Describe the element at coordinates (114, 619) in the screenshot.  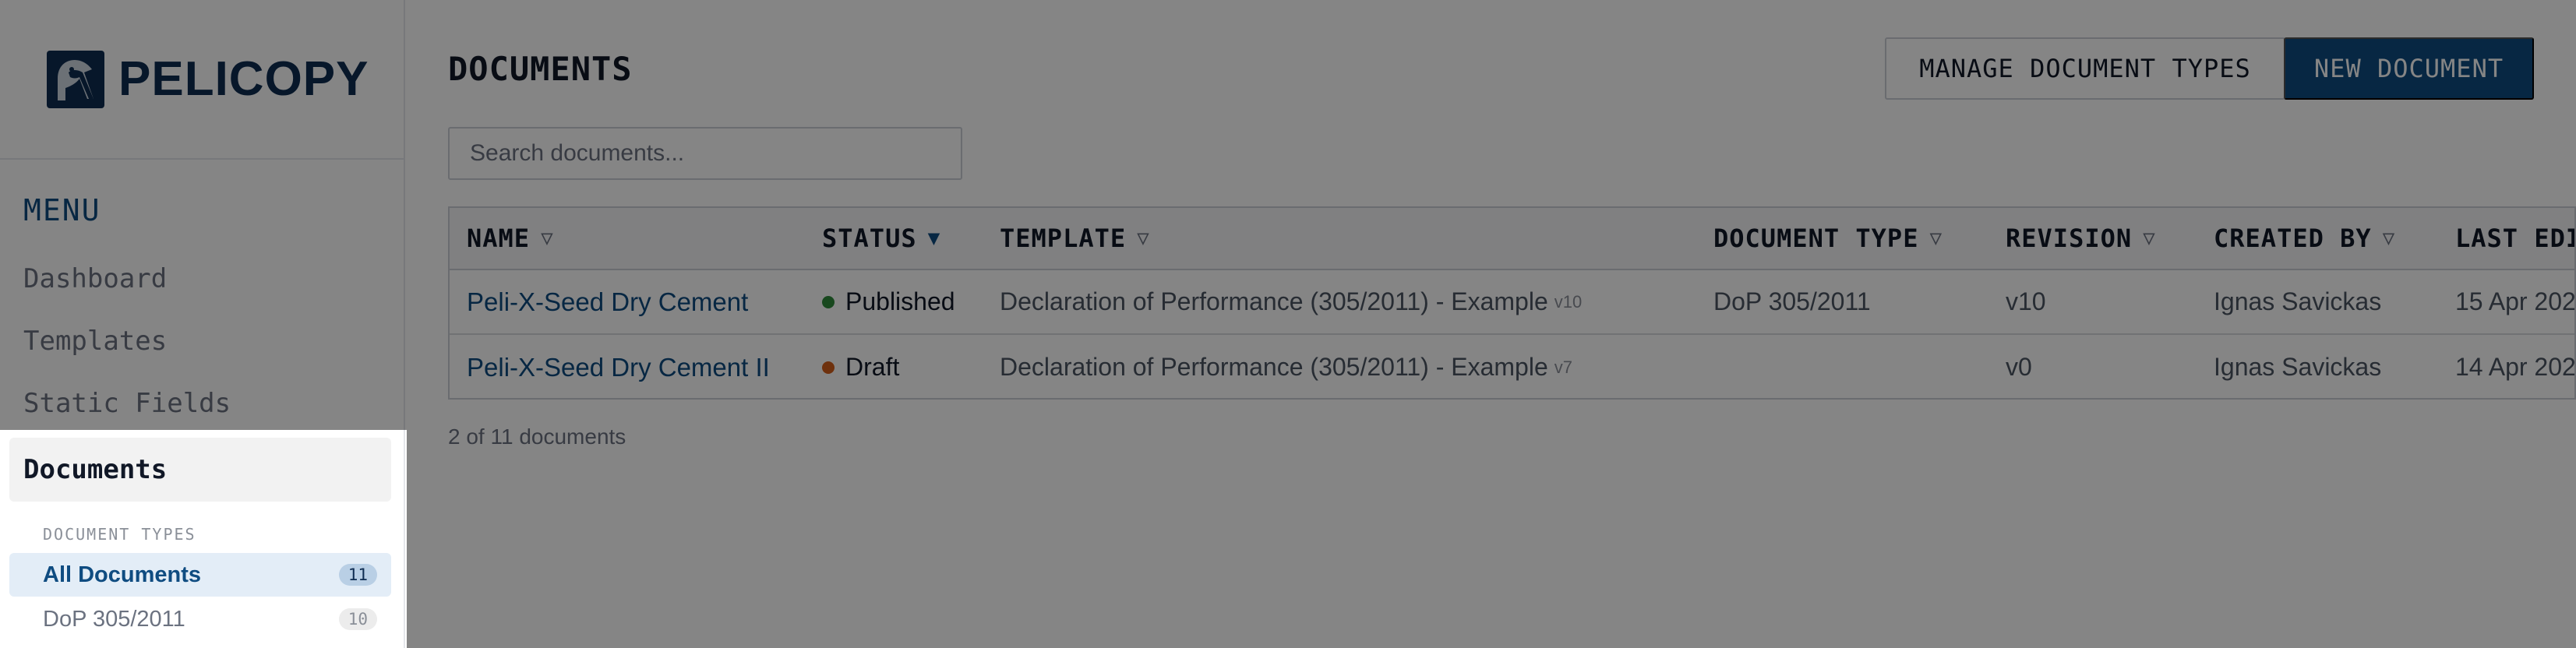
I see `doc-type-label: DoP 305/2011` at that location.